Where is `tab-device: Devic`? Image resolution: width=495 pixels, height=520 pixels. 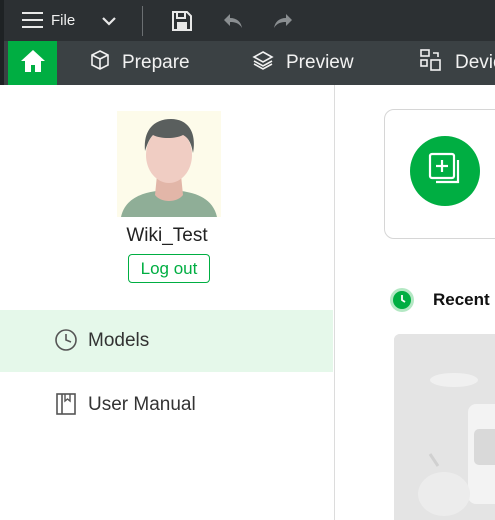 tab-device: Devic is located at coordinates (457, 63).